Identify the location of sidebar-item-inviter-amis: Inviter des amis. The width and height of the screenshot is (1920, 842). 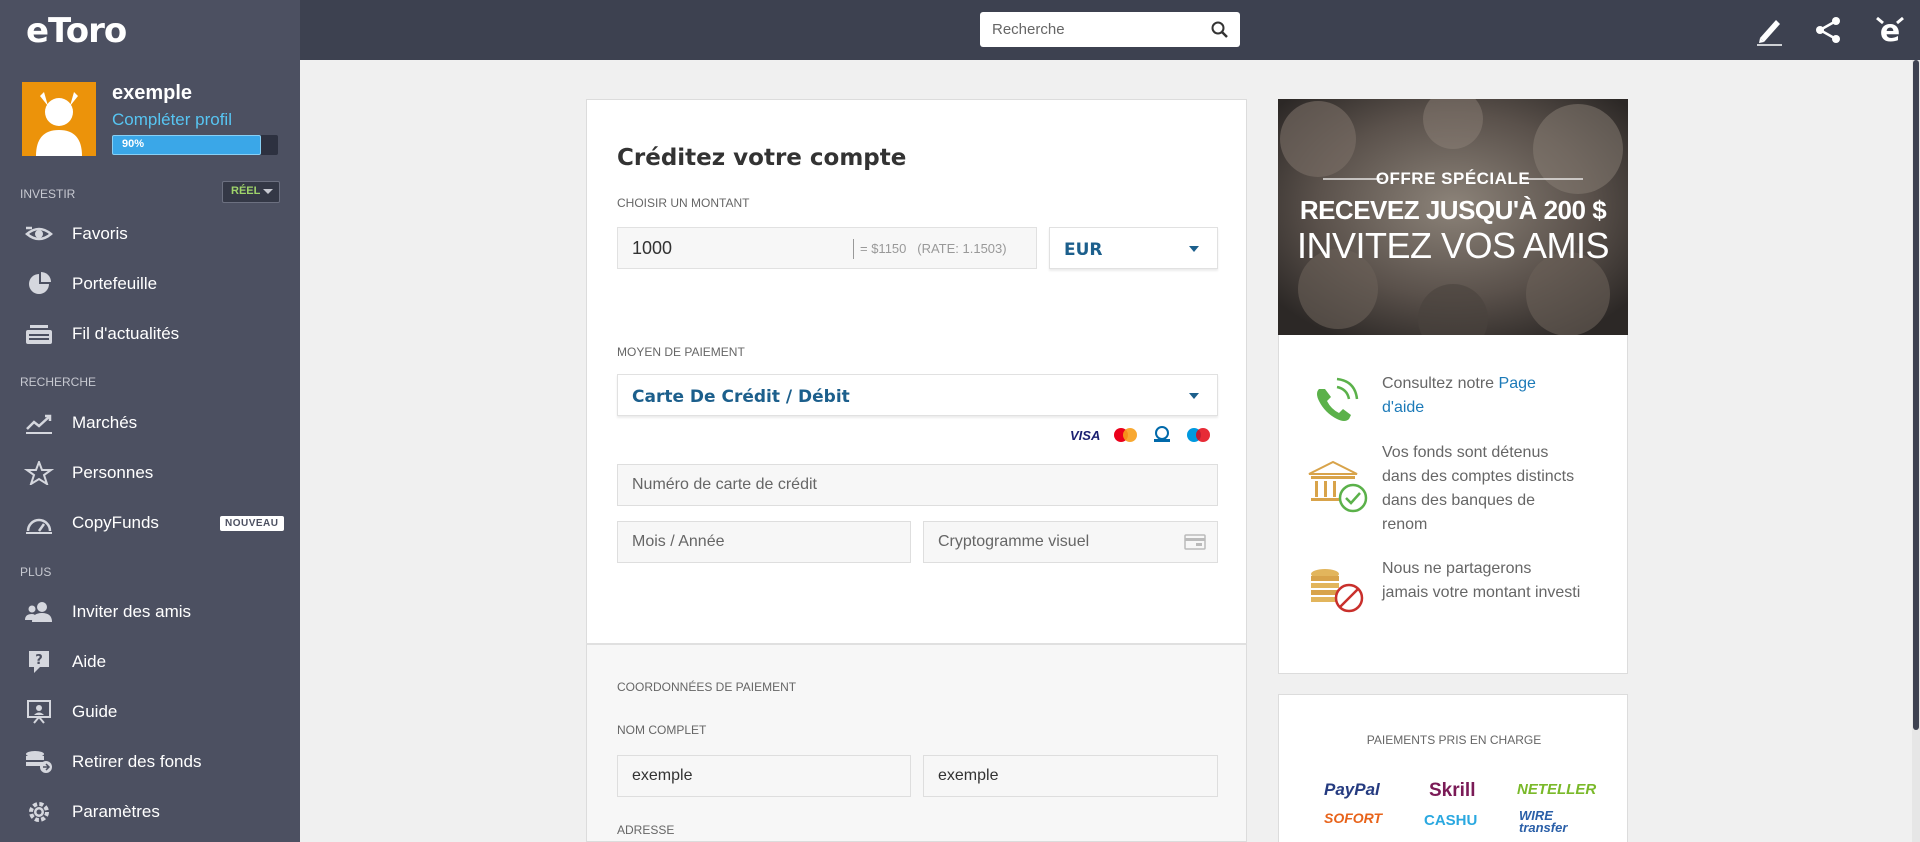
(150, 612).